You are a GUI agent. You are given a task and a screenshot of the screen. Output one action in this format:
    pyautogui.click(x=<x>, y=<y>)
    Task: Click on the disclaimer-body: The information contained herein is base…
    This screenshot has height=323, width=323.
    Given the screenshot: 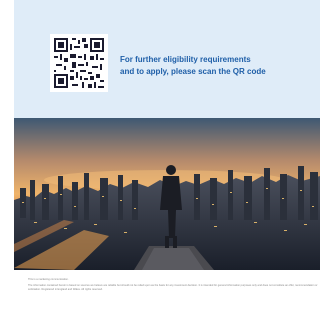 What is the action you would take?
    pyautogui.click(x=173, y=287)
    